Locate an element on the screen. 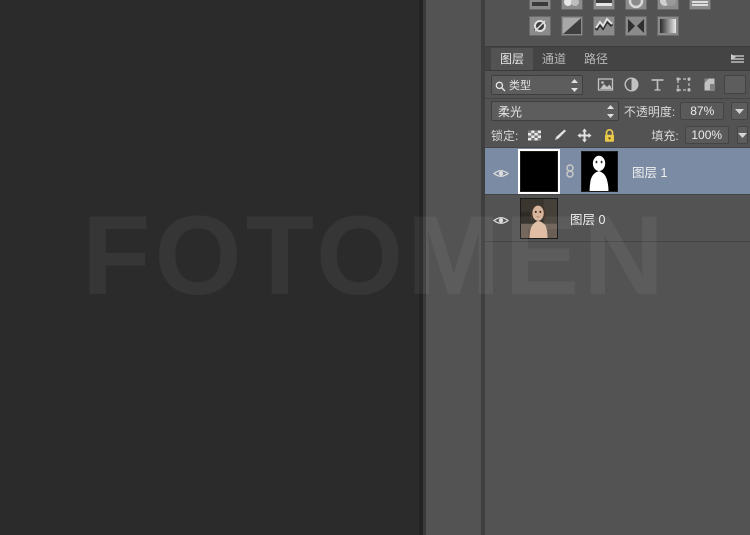 The image size is (750, 535). blend-mode-row: 柔光 不透明度: 87% is located at coordinates (617, 111).